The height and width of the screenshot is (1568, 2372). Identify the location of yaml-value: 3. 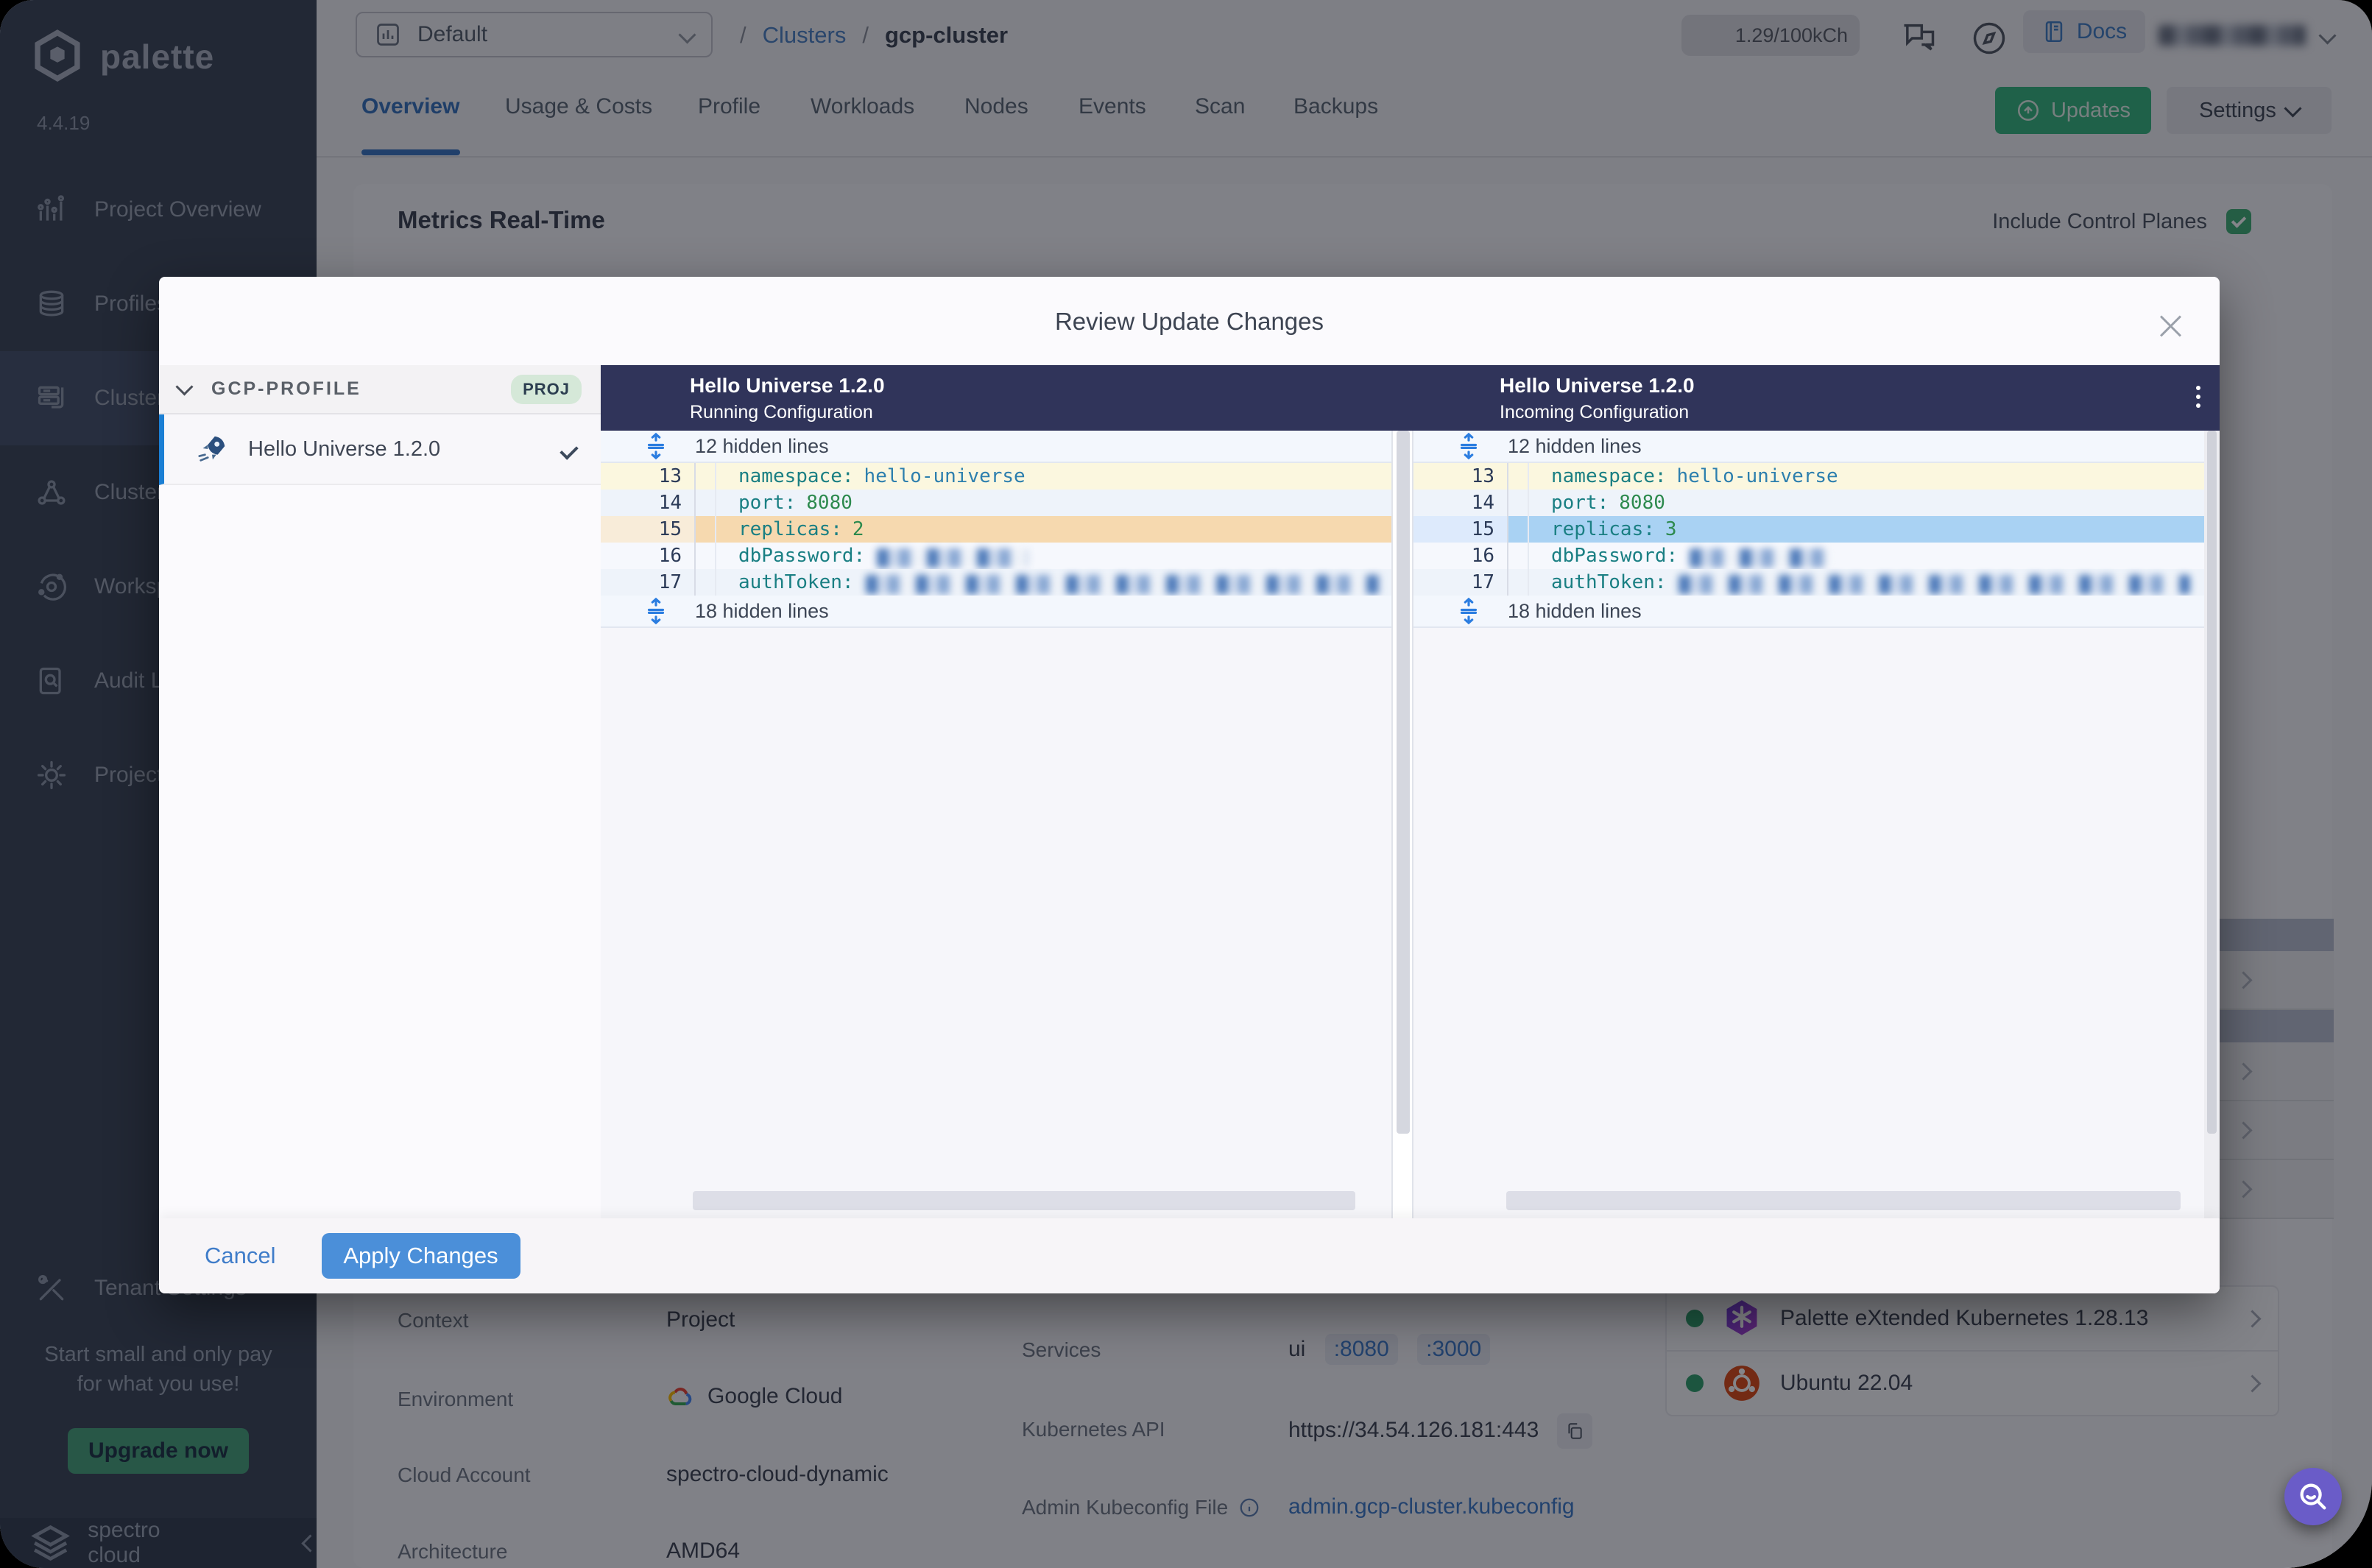
(1671, 529).